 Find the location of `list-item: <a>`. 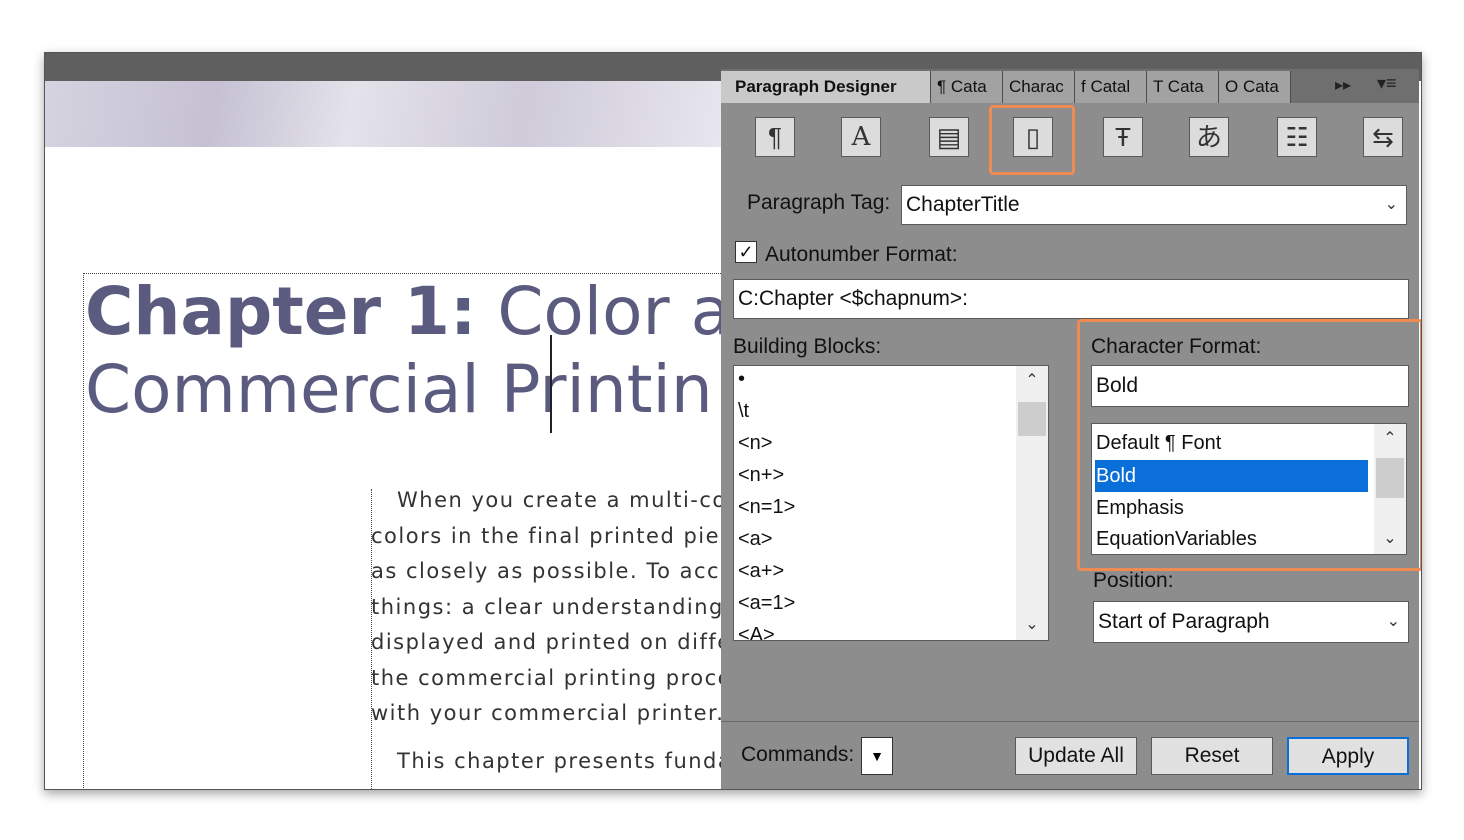

list-item: <a> is located at coordinates (755, 539).